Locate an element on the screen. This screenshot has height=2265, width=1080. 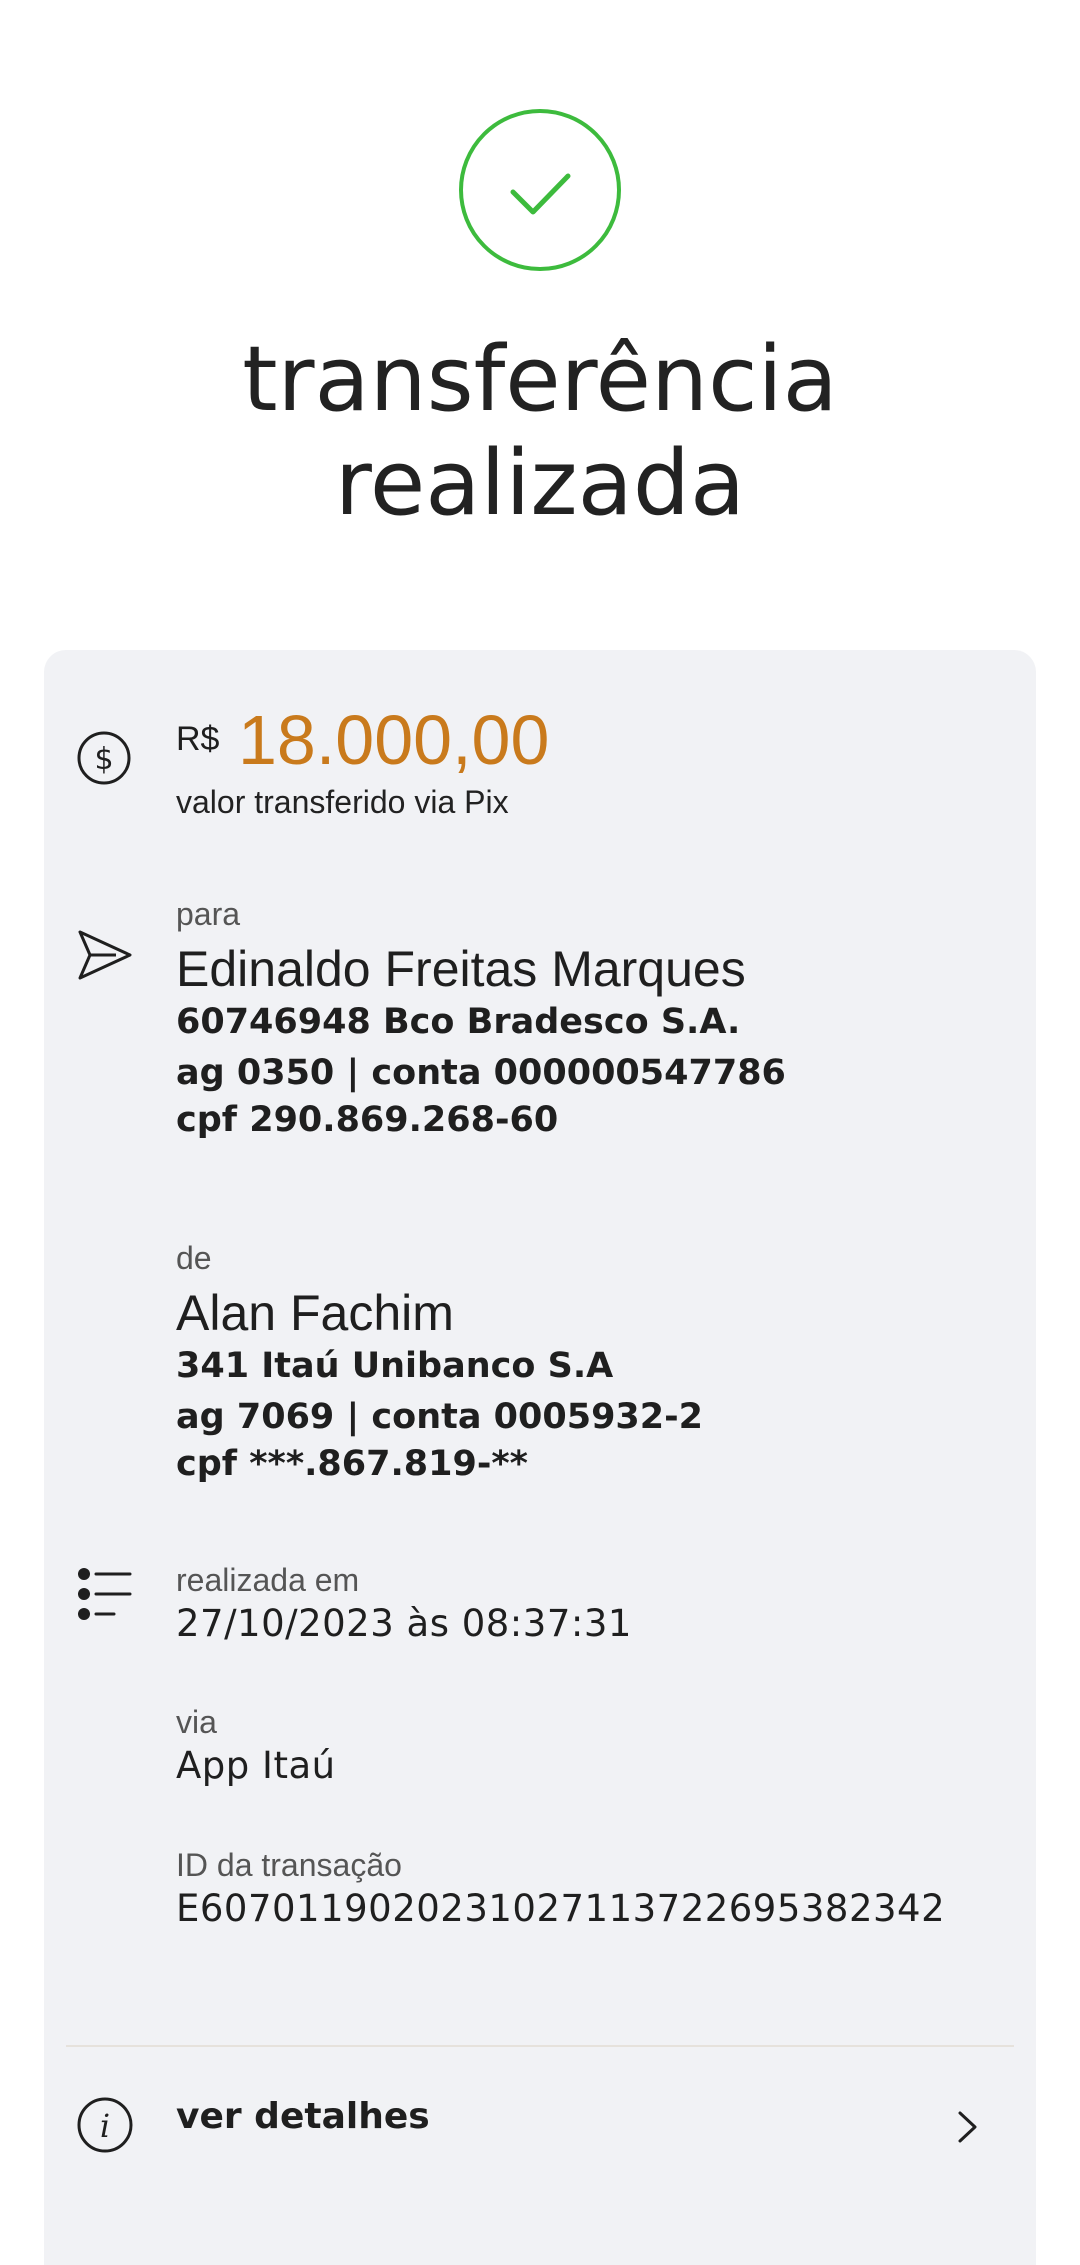
sender-name: Alan Fachim is located at coordinates (315, 1313).